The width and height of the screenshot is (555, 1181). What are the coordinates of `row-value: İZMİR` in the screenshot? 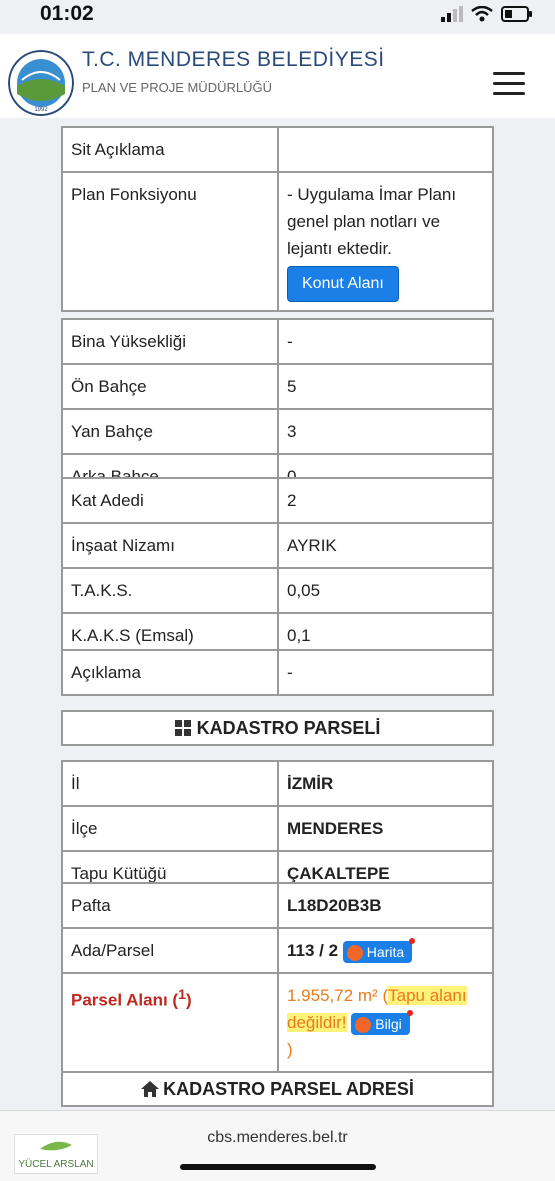 It's located at (385, 783).